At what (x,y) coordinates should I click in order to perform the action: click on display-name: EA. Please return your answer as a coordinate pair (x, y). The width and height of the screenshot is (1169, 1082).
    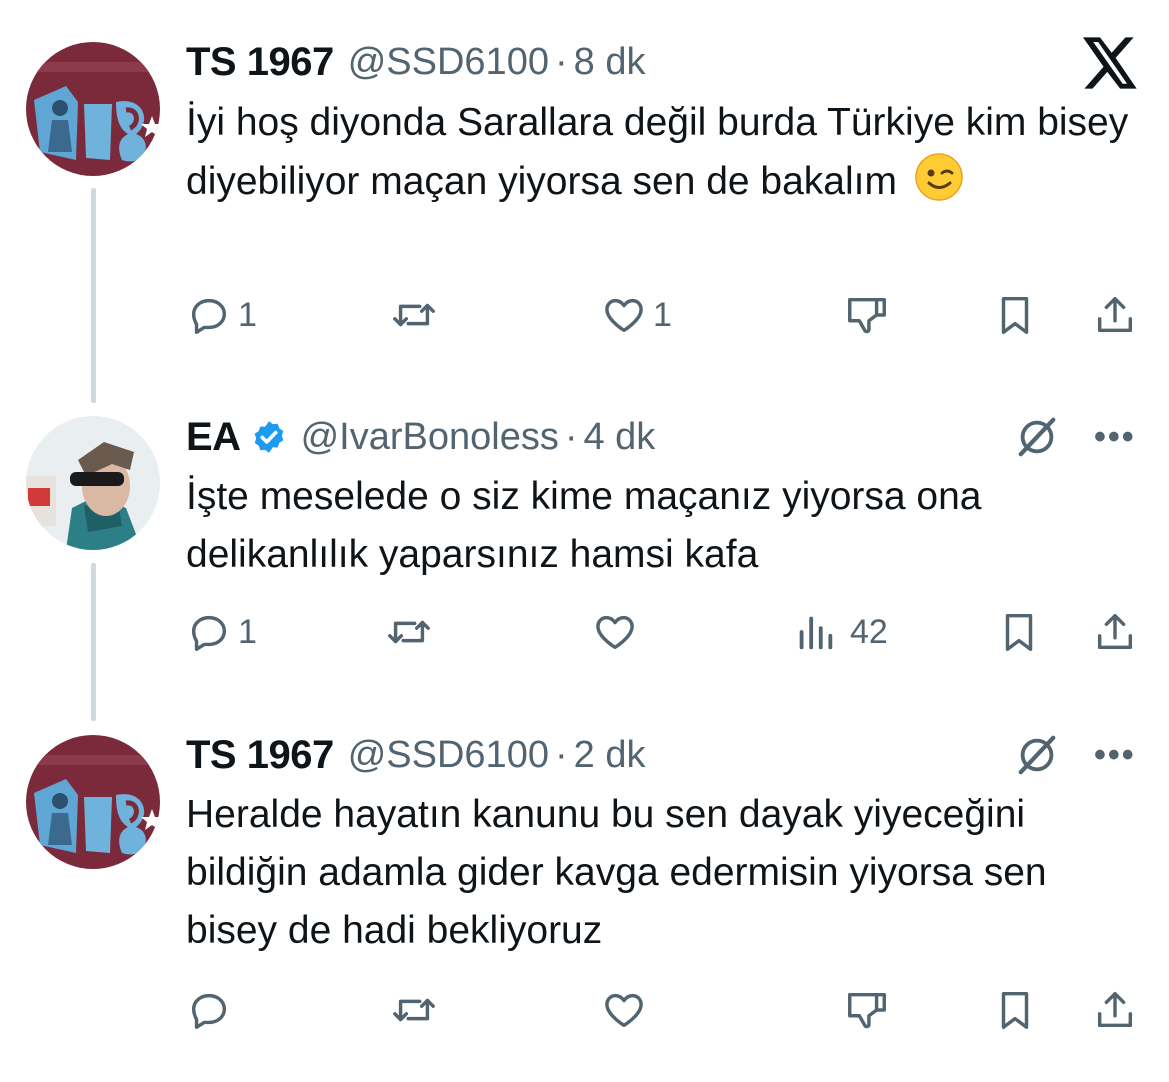
    Looking at the image, I should click on (213, 437).